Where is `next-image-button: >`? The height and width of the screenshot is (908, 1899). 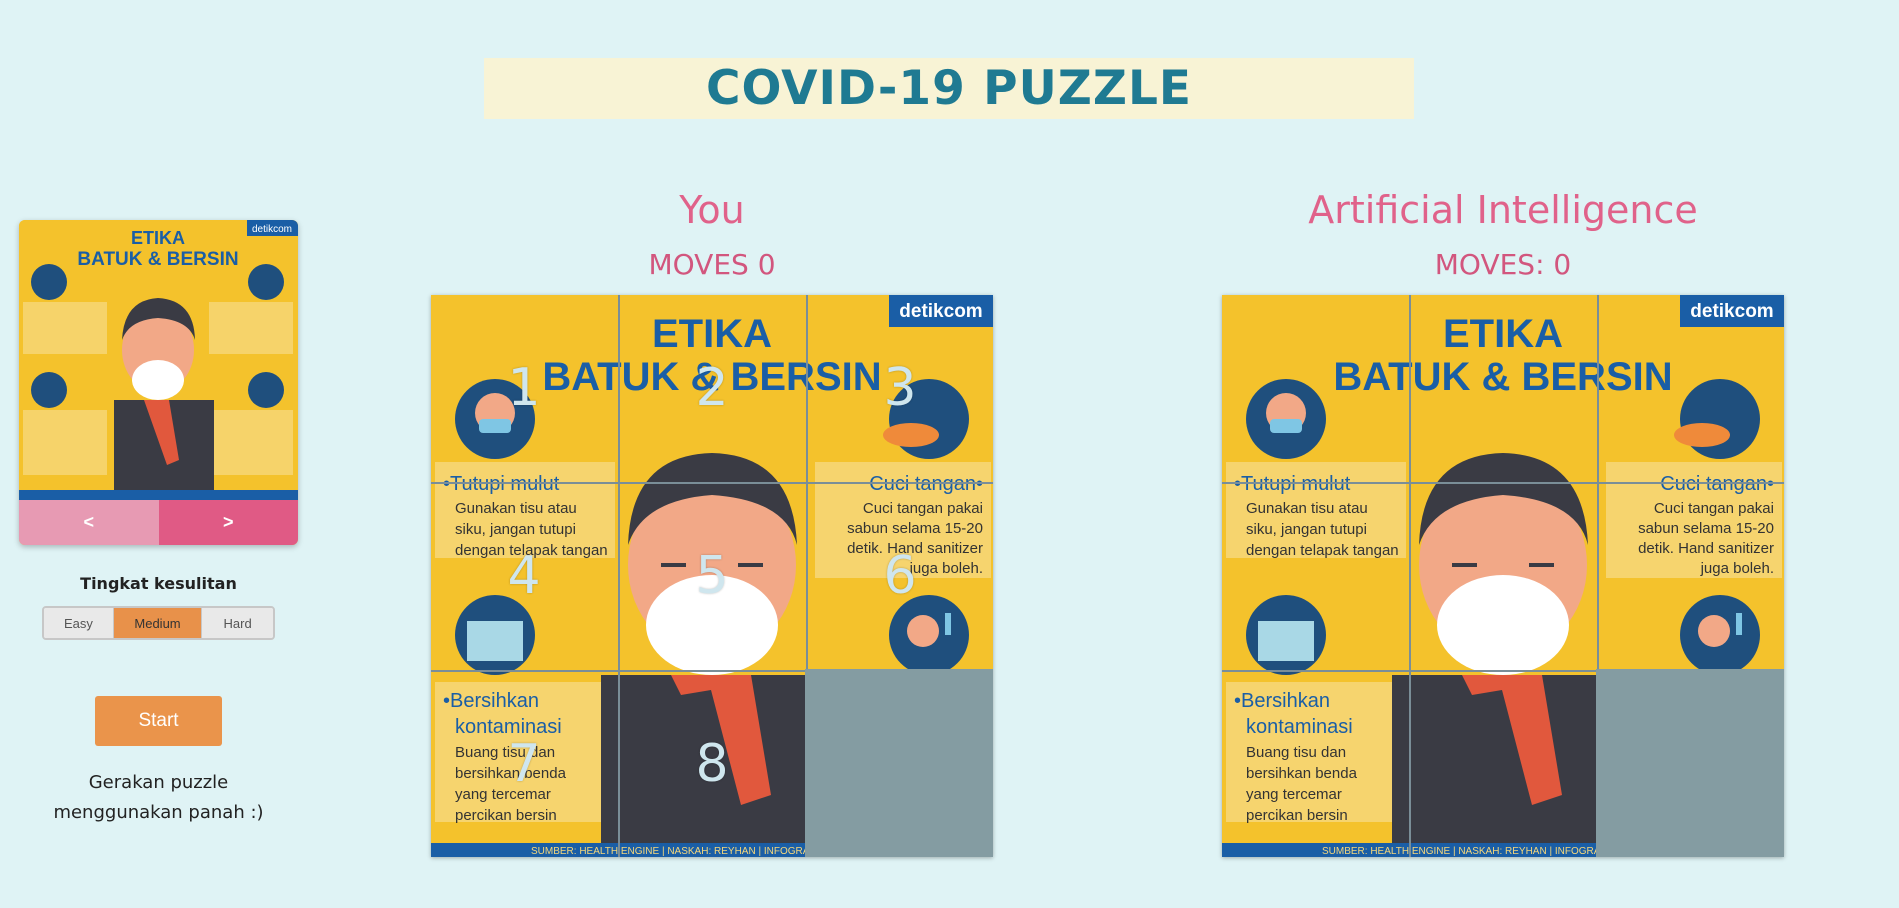 next-image-button: > is located at coordinates (228, 522).